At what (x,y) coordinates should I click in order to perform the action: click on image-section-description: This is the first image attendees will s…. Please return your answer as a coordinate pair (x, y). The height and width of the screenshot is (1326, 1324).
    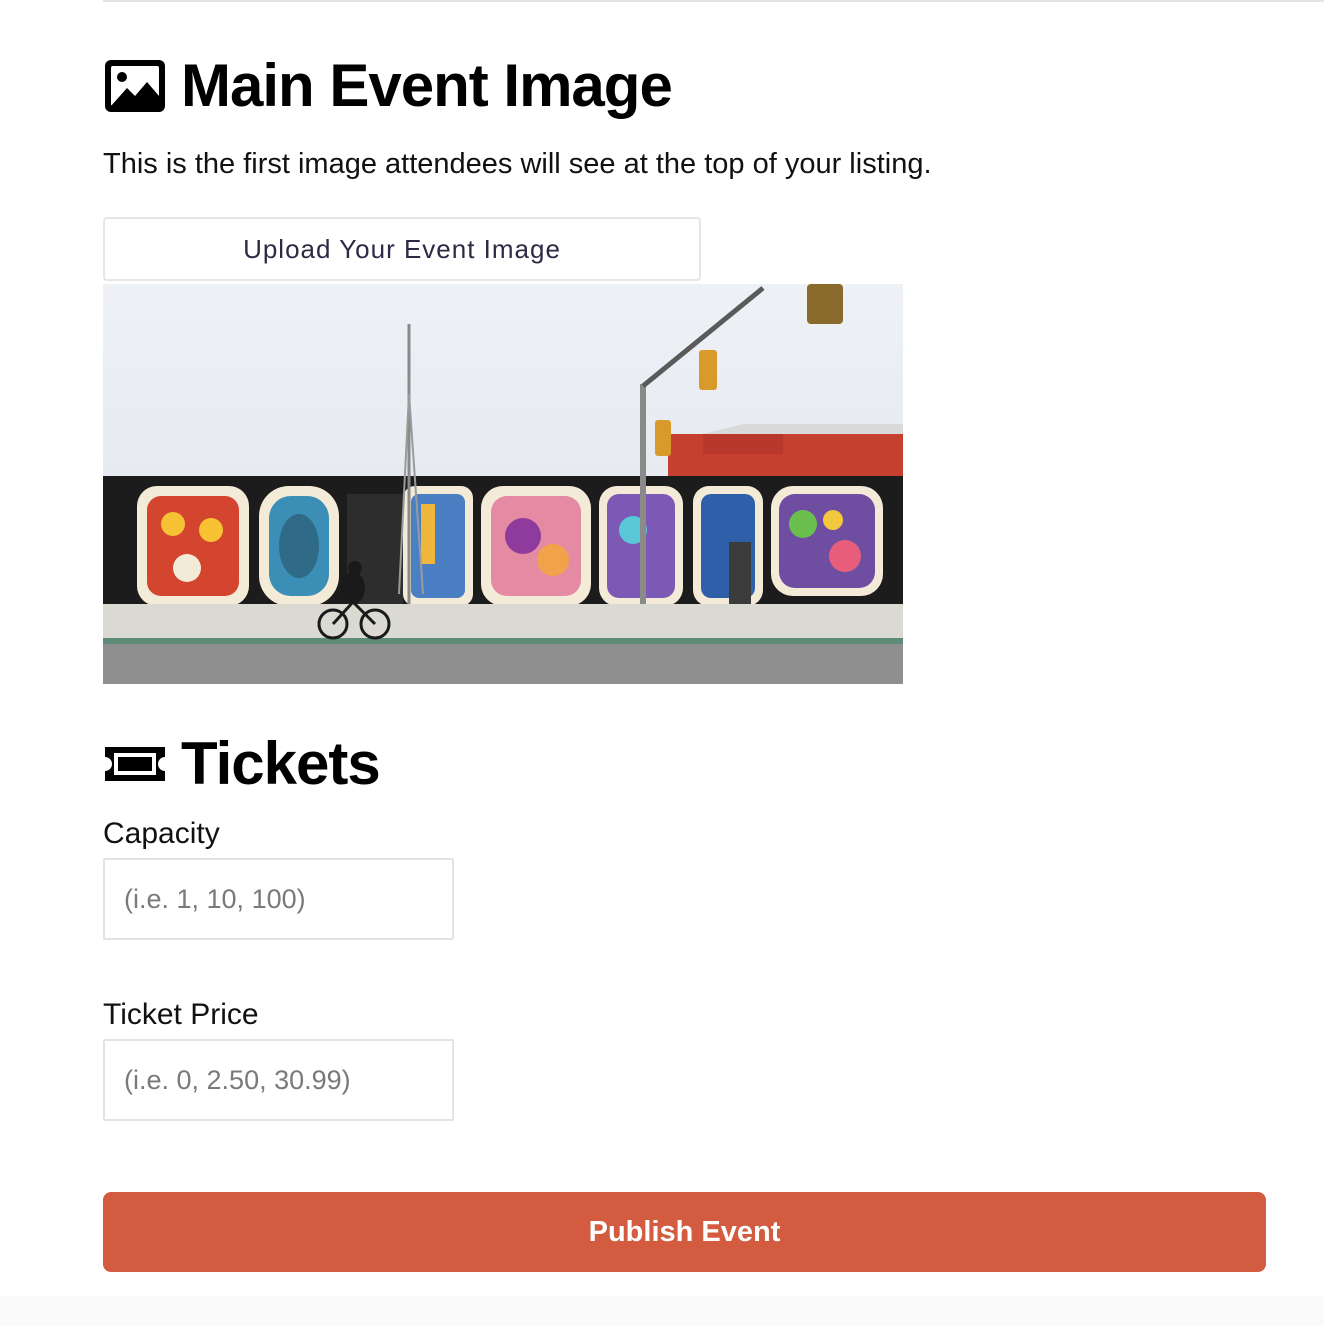
    Looking at the image, I should click on (517, 164).